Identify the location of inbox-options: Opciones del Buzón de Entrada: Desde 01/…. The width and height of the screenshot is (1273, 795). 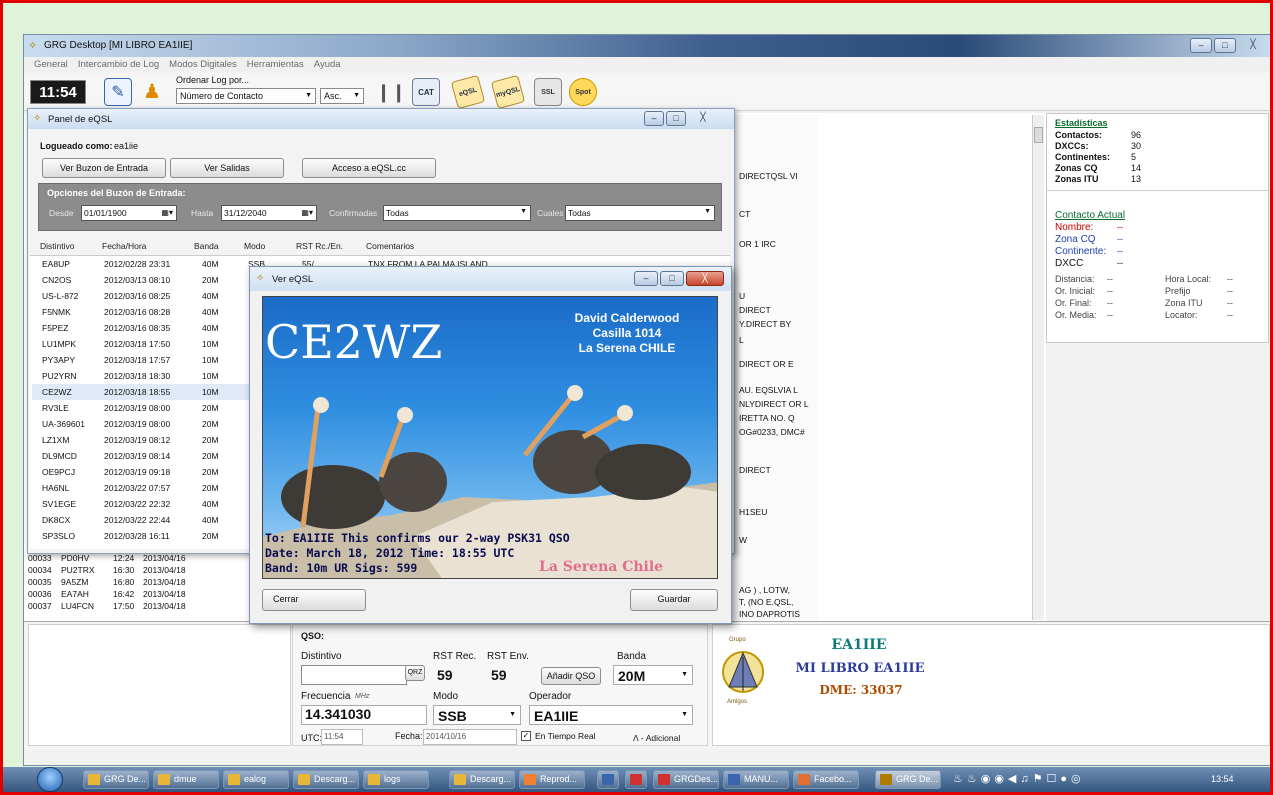
(380, 207).